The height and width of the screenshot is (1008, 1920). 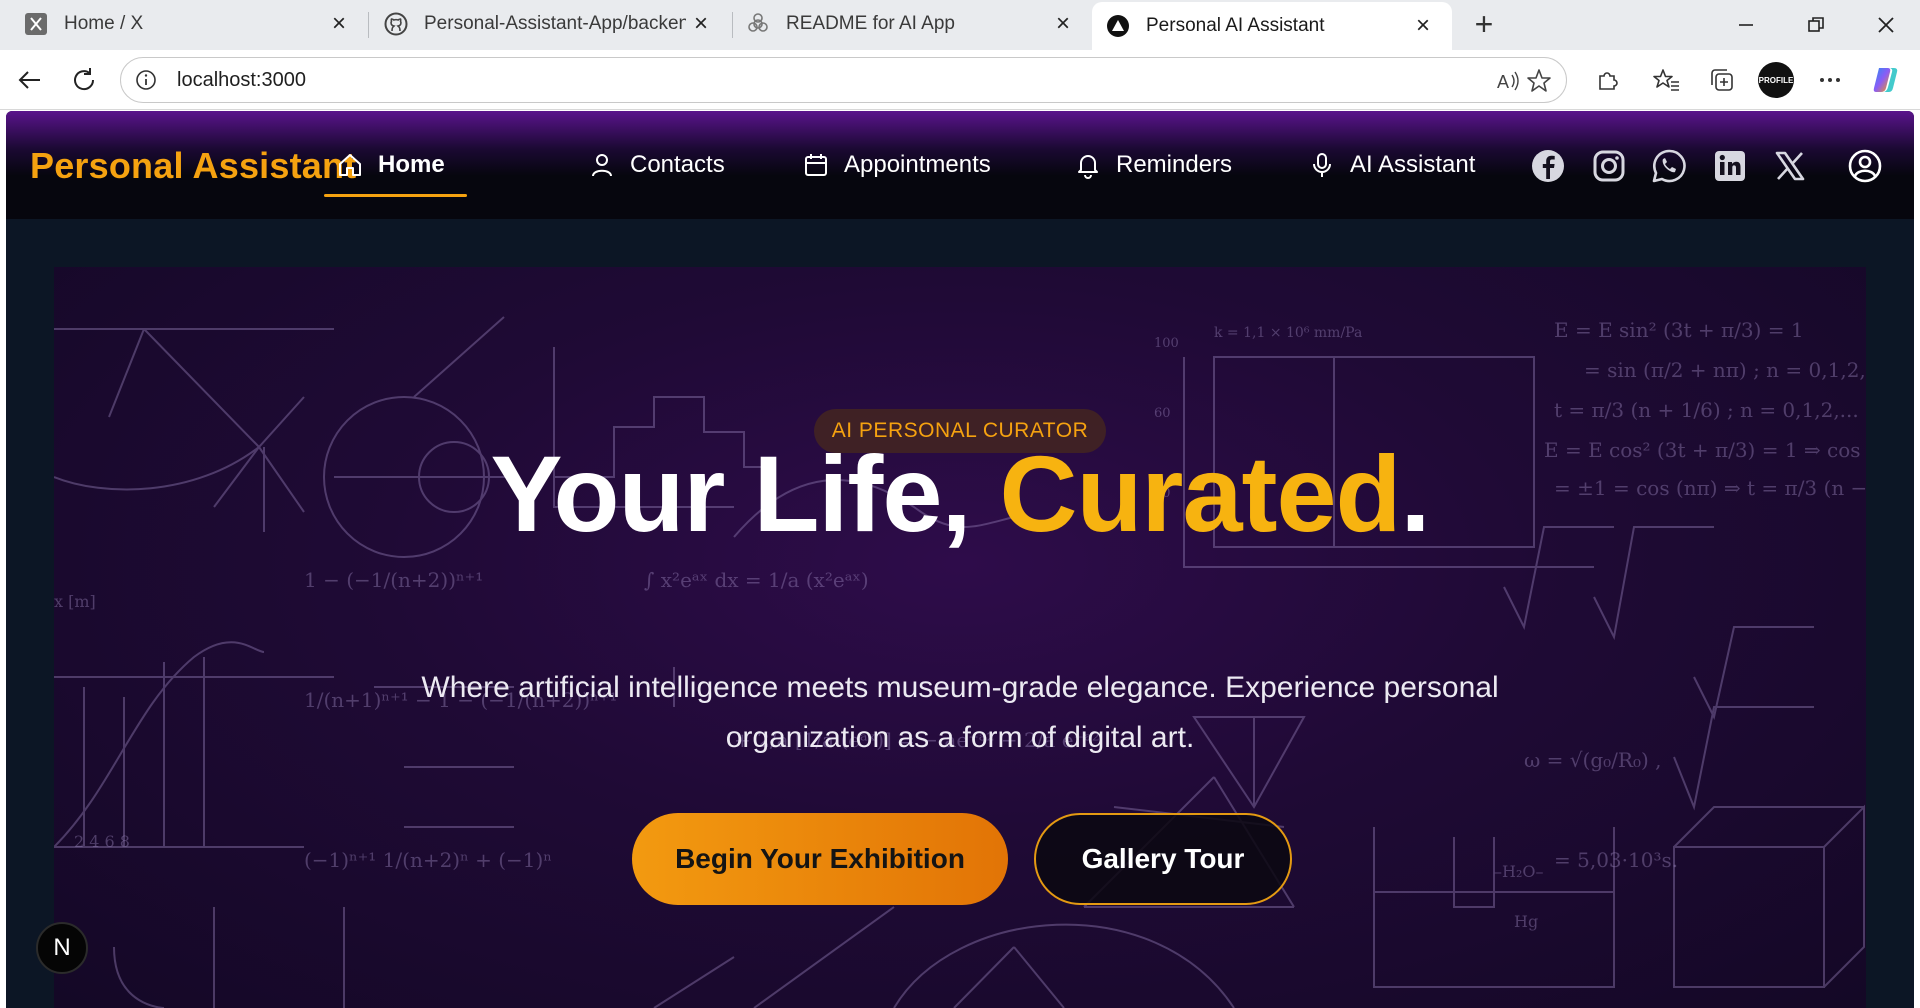 I want to click on gallery-tour-button: Gallery Tour, so click(x=1163, y=859).